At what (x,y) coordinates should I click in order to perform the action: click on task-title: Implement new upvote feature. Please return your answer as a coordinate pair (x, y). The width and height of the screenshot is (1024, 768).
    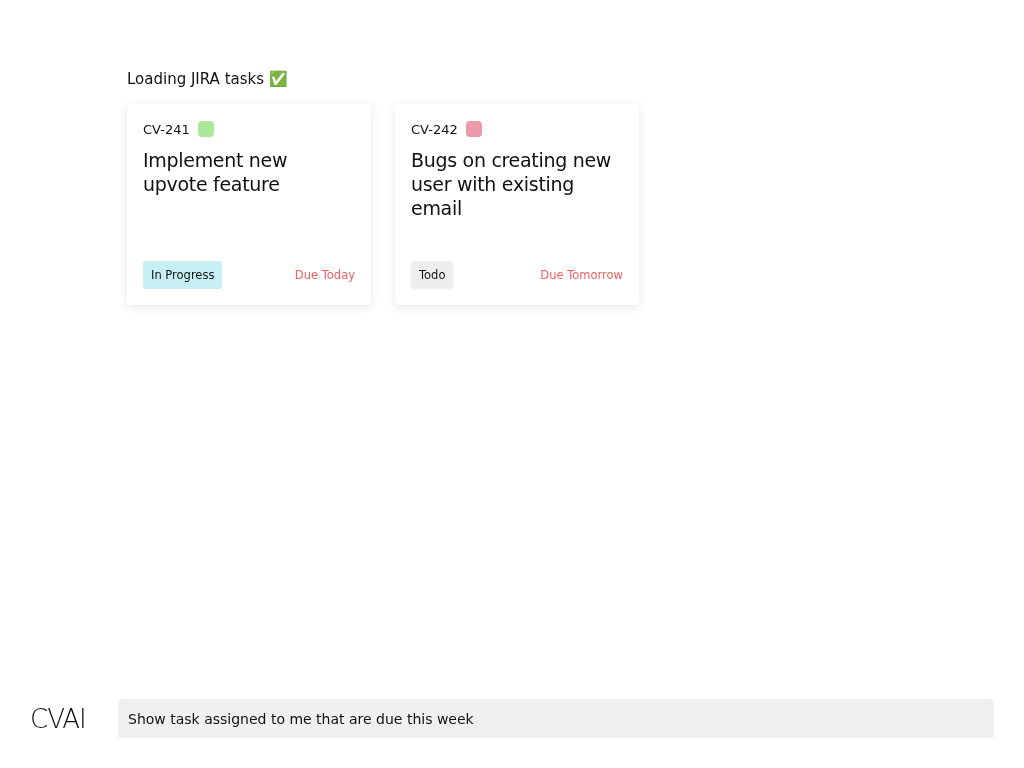
    Looking at the image, I should click on (216, 172).